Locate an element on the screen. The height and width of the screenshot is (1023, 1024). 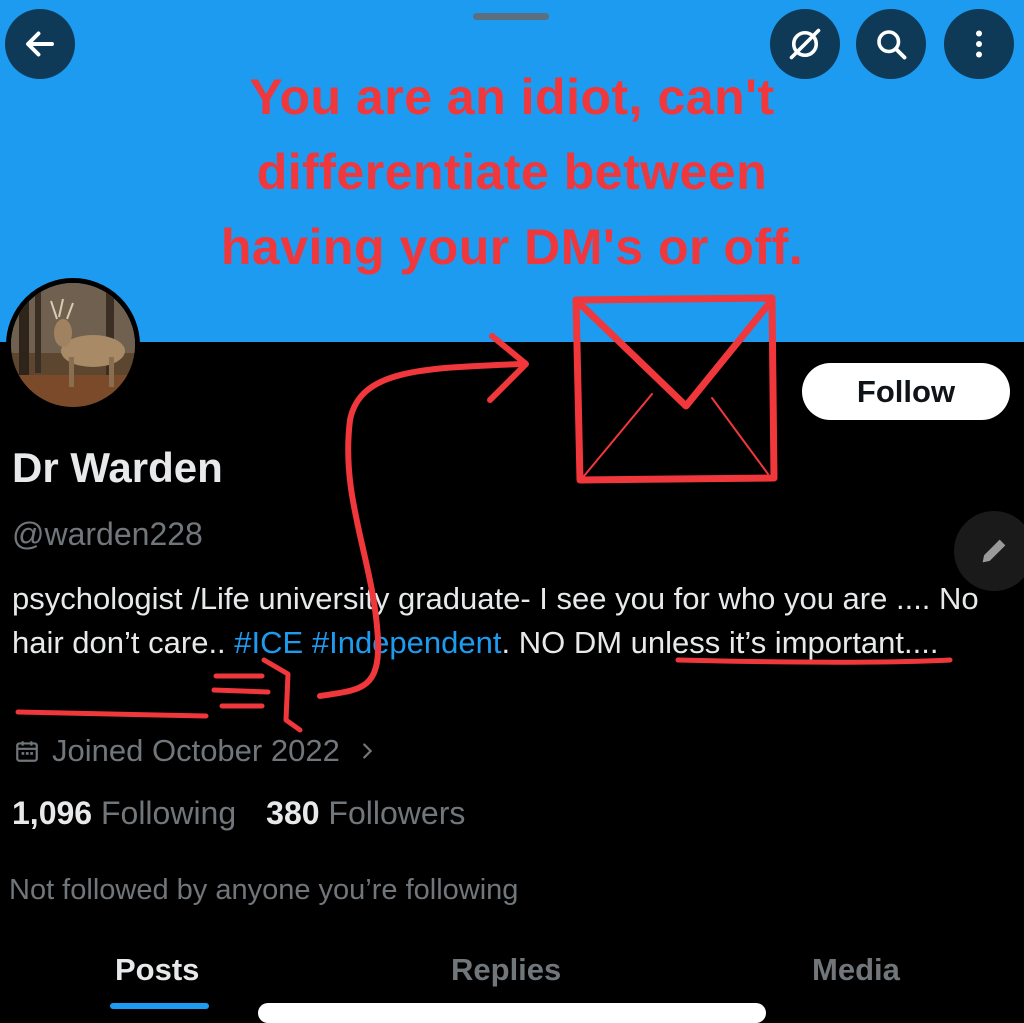
arrow-left-icon is located at coordinates (40, 44).